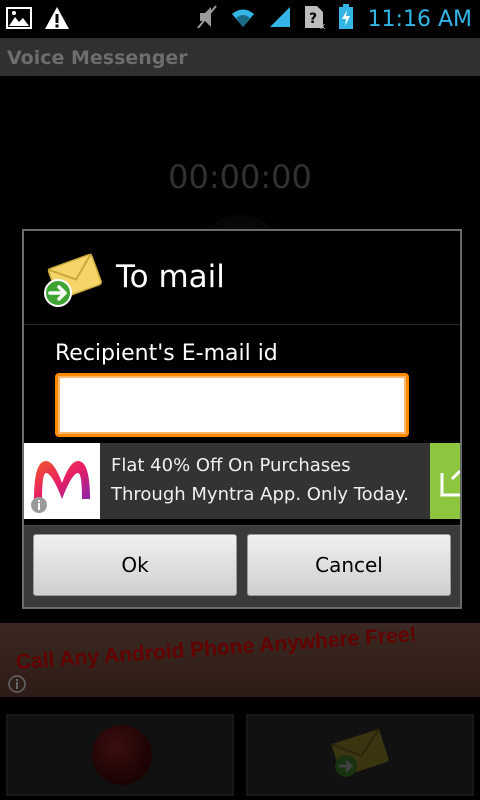 The width and height of the screenshot is (480, 800). I want to click on ad-info-icon, so click(39, 507).